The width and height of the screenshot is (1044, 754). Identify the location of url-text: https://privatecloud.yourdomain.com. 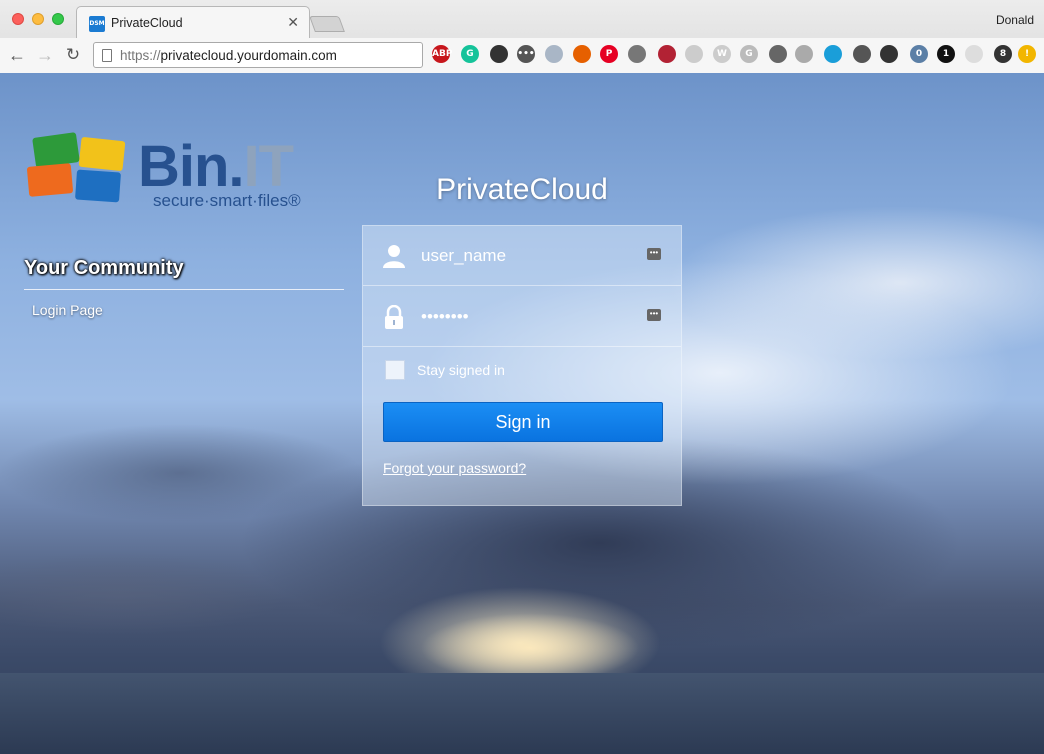
(228, 55).